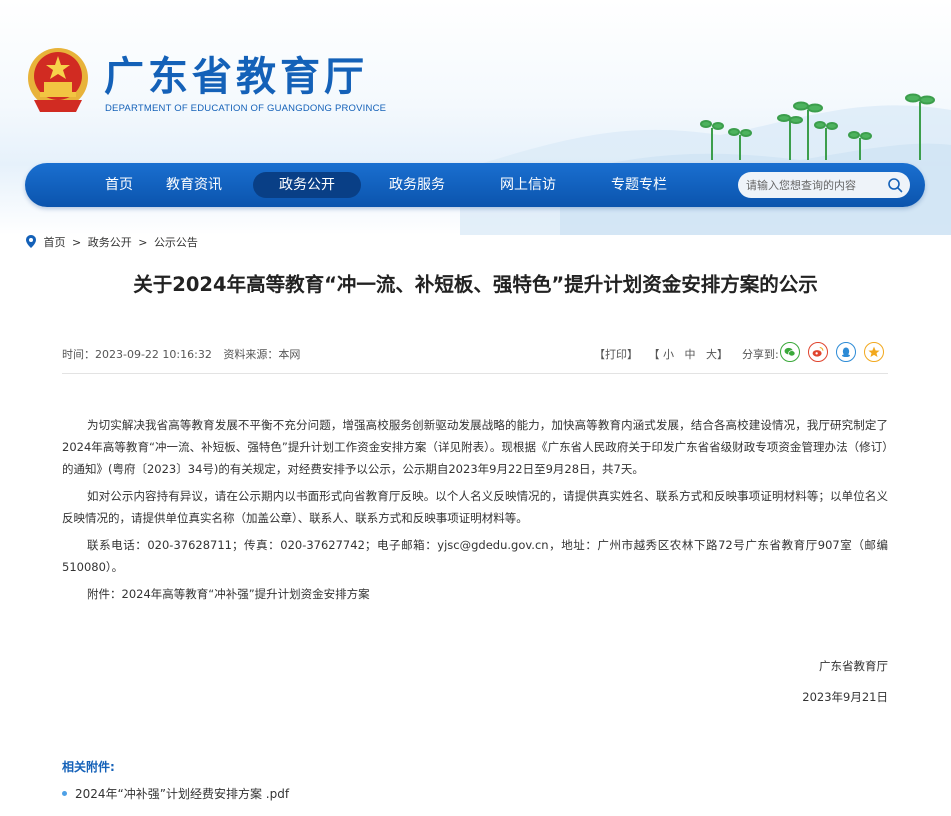  Describe the element at coordinates (845, 697) in the screenshot. I see `signature-date: 2023年9月21日` at that location.